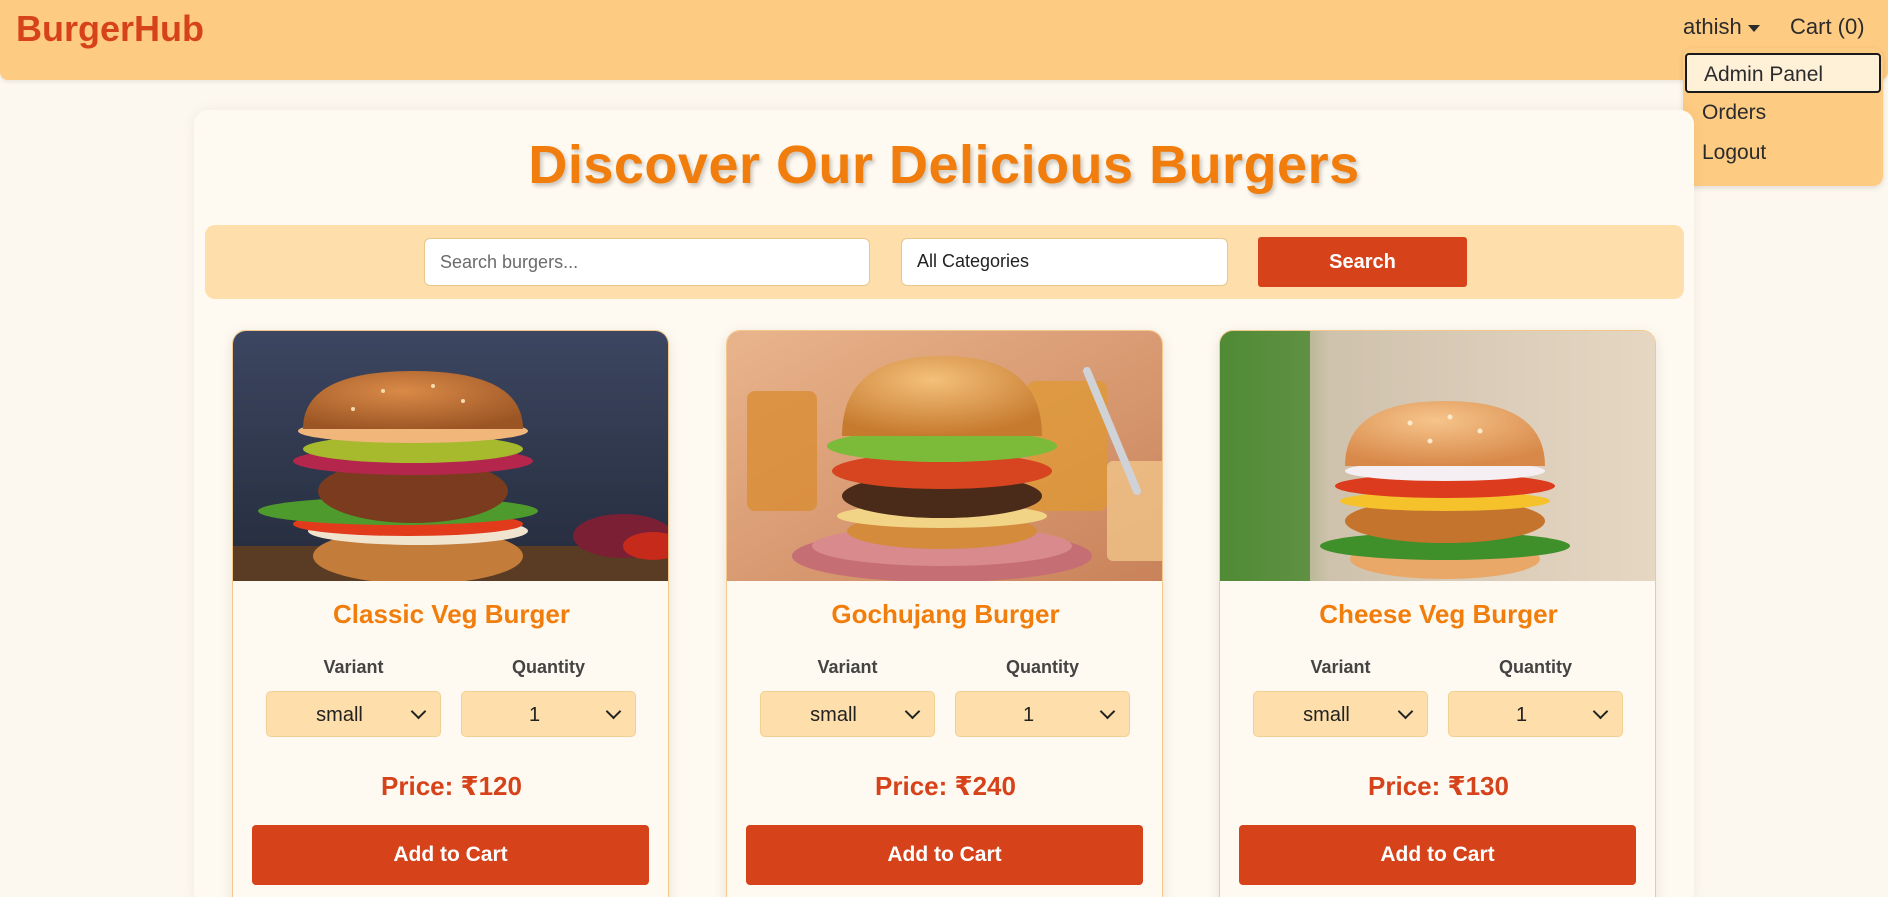 Image resolution: width=1888 pixels, height=897 pixels. I want to click on cart-link: Cart (0), so click(1827, 27).